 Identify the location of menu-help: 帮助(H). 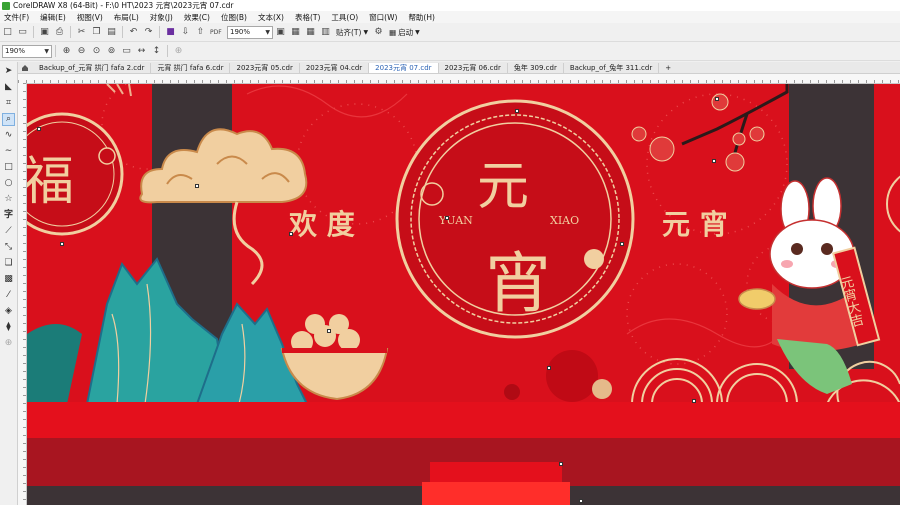
(423, 17).